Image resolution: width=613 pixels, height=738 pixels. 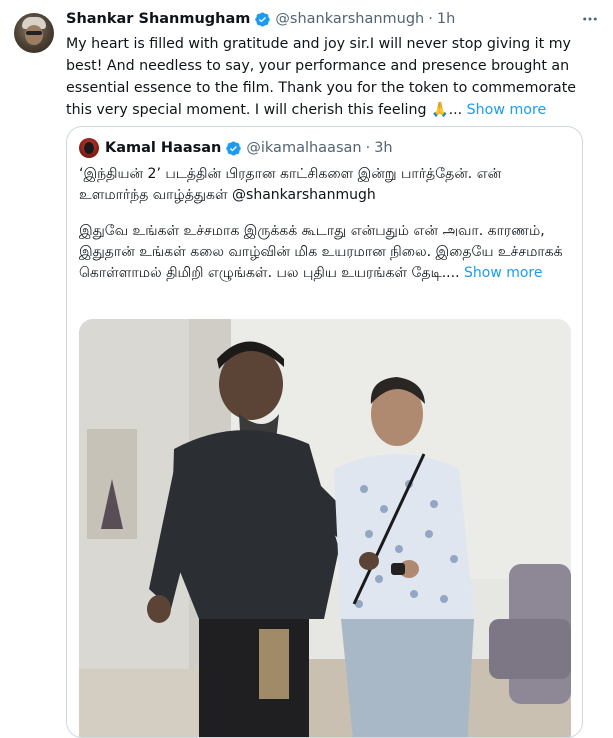 I want to click on quoted-show-more-link: Show more, so click(x=503, y=273).